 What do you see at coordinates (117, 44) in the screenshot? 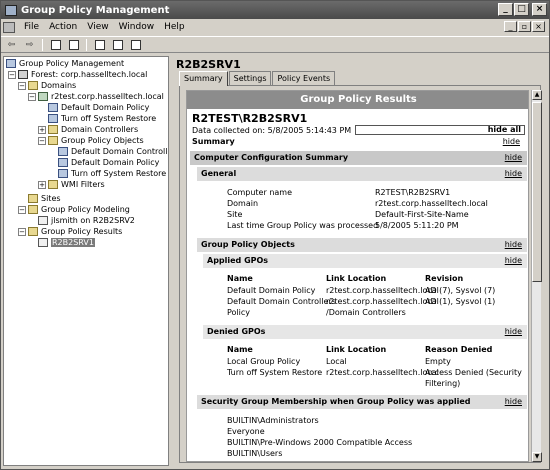
I see `properties-icon` at bounding box center [117, 44].